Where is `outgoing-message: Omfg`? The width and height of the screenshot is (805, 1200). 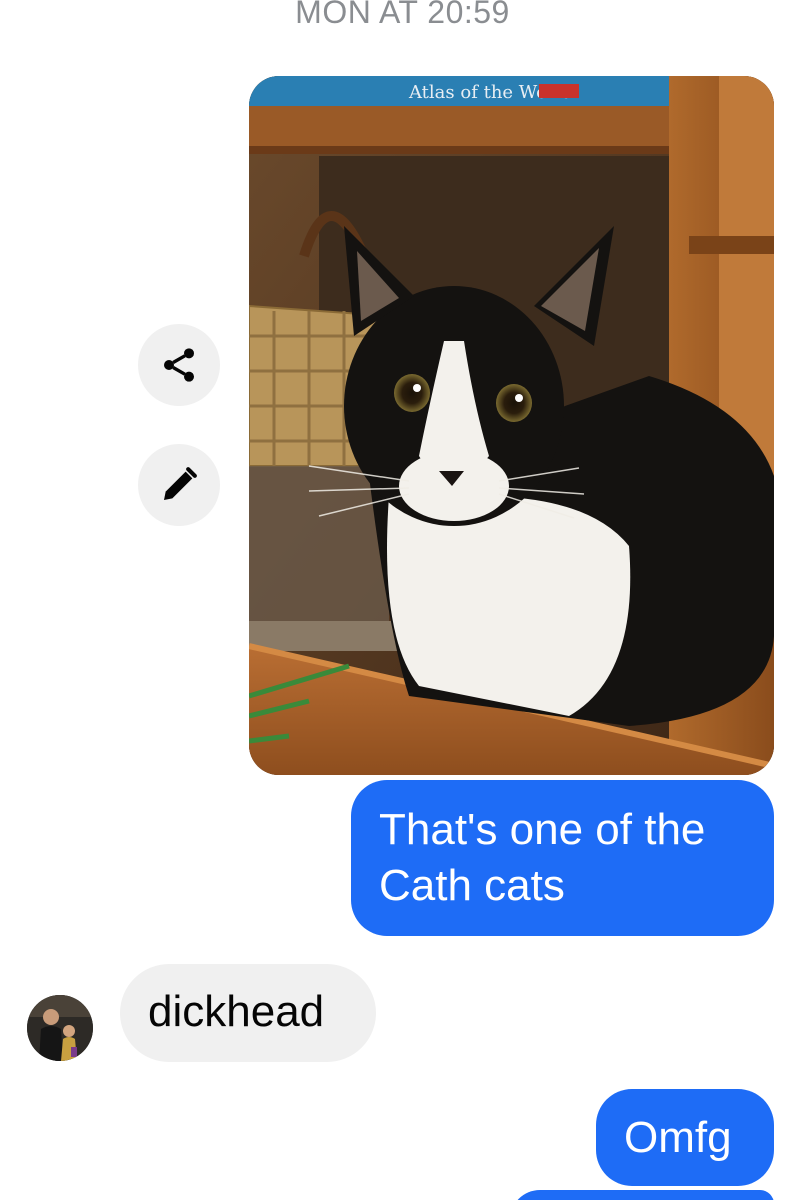 outgoing-message: Omfg is located at coordinates (685, 1137).